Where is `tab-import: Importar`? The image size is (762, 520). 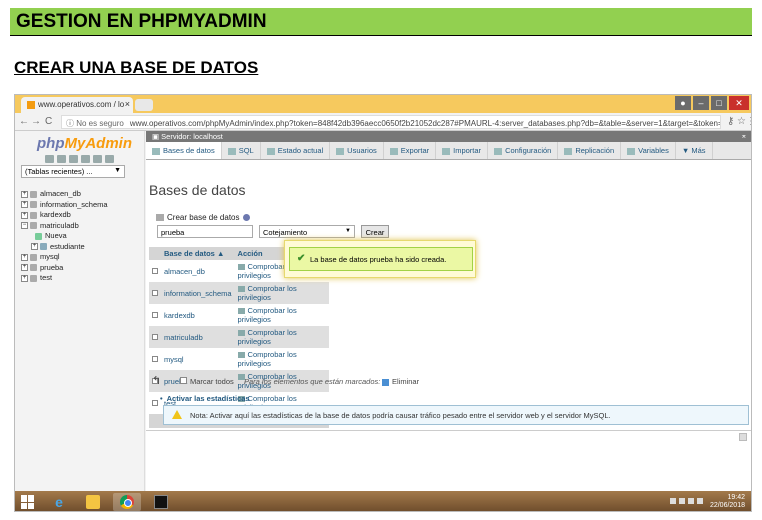
tab-import: Importar is located at coordinates (462, 150).